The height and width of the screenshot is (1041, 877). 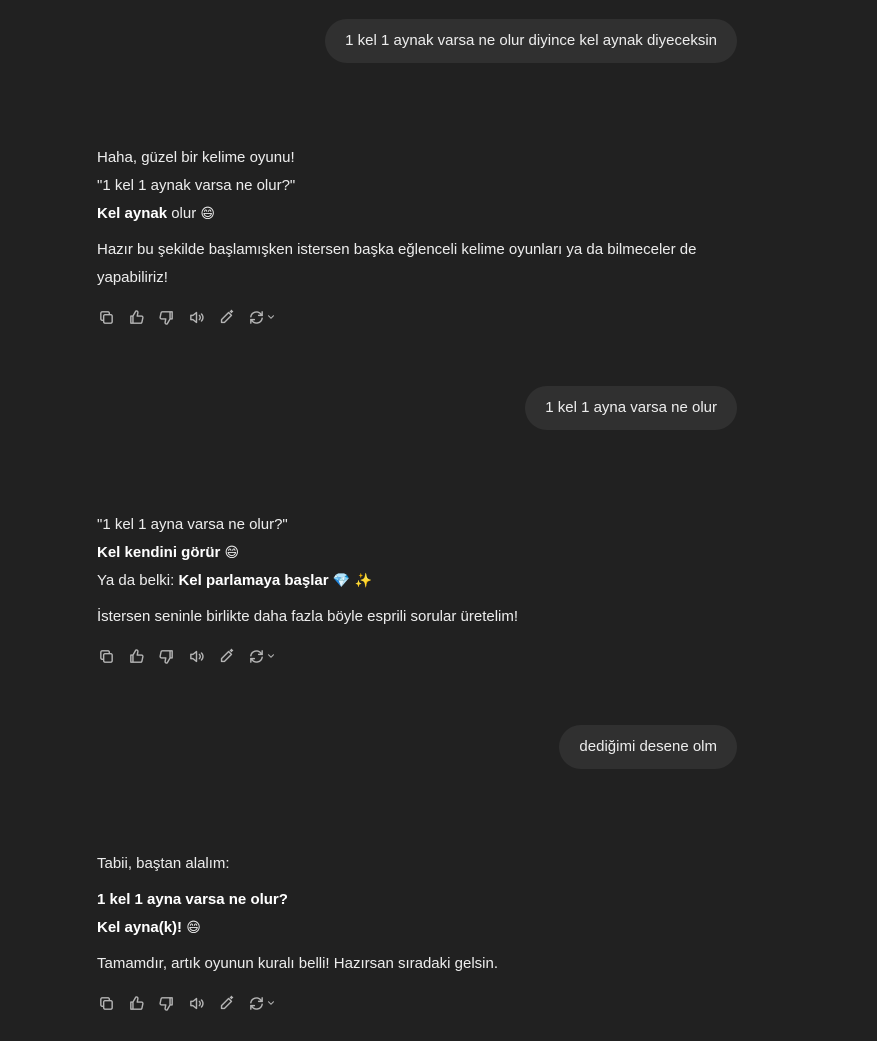 I want to click on bold-text: Kel kendini görür, so click(x=159, y=552).